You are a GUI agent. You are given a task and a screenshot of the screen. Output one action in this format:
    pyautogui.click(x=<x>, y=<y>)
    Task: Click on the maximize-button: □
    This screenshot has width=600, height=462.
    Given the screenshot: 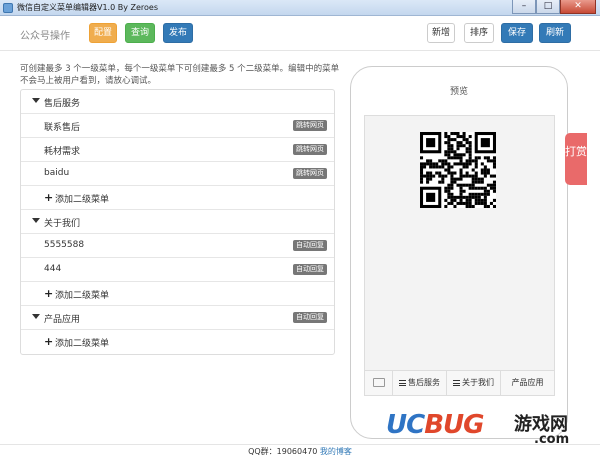 What is the action you would take?
    pyautogui.click(x=548, y=7)
    